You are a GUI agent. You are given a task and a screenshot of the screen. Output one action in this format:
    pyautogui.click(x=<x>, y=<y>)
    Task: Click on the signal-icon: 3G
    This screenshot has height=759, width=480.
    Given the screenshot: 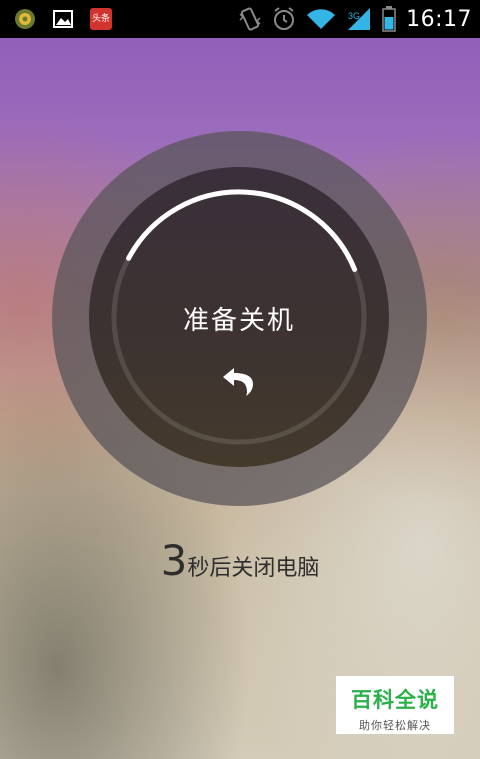 What is the action you would take?
    pyautogui.click(x=359, y=19)
    